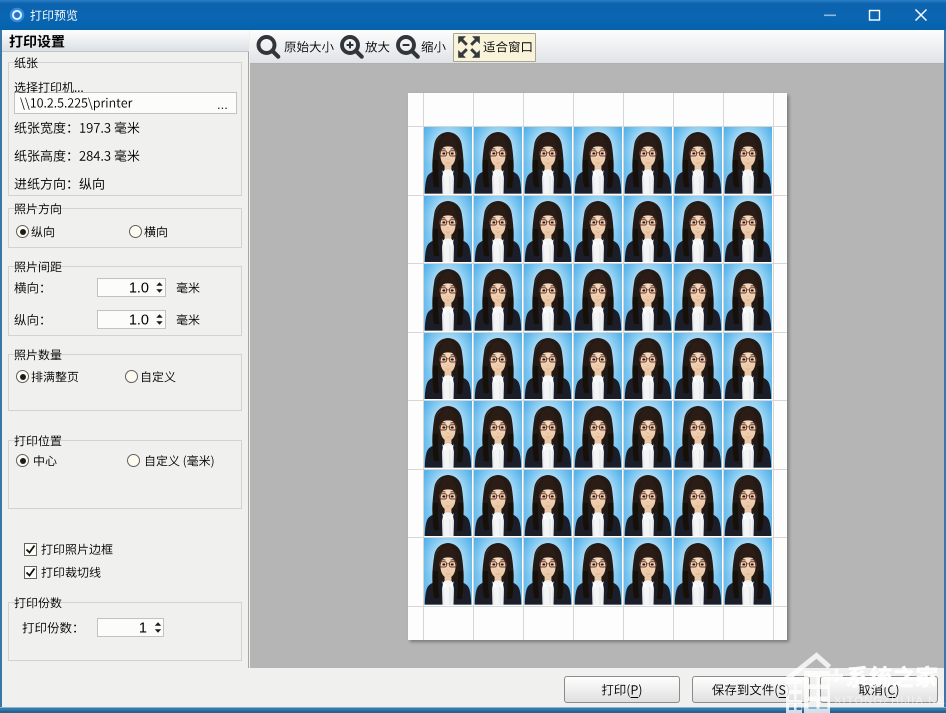 Image resolution: width=946 pixels, height=713 pixels. What do you see at coordinates (143, 629) in the screenshot?
I see `svg-text: 1` at bounding box center [143, 629].